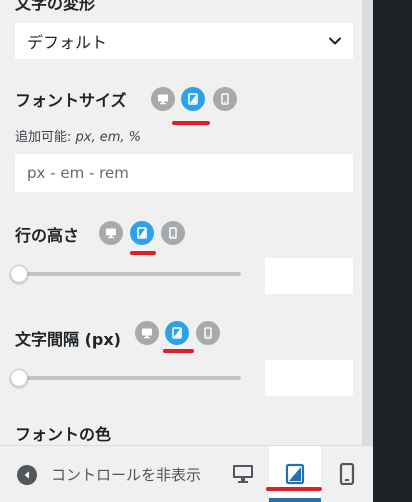 Image resolution: width=412 pixels, height=502 pixels. I want to click on font-size-hint-units: px, em, %, so click(108, 137).